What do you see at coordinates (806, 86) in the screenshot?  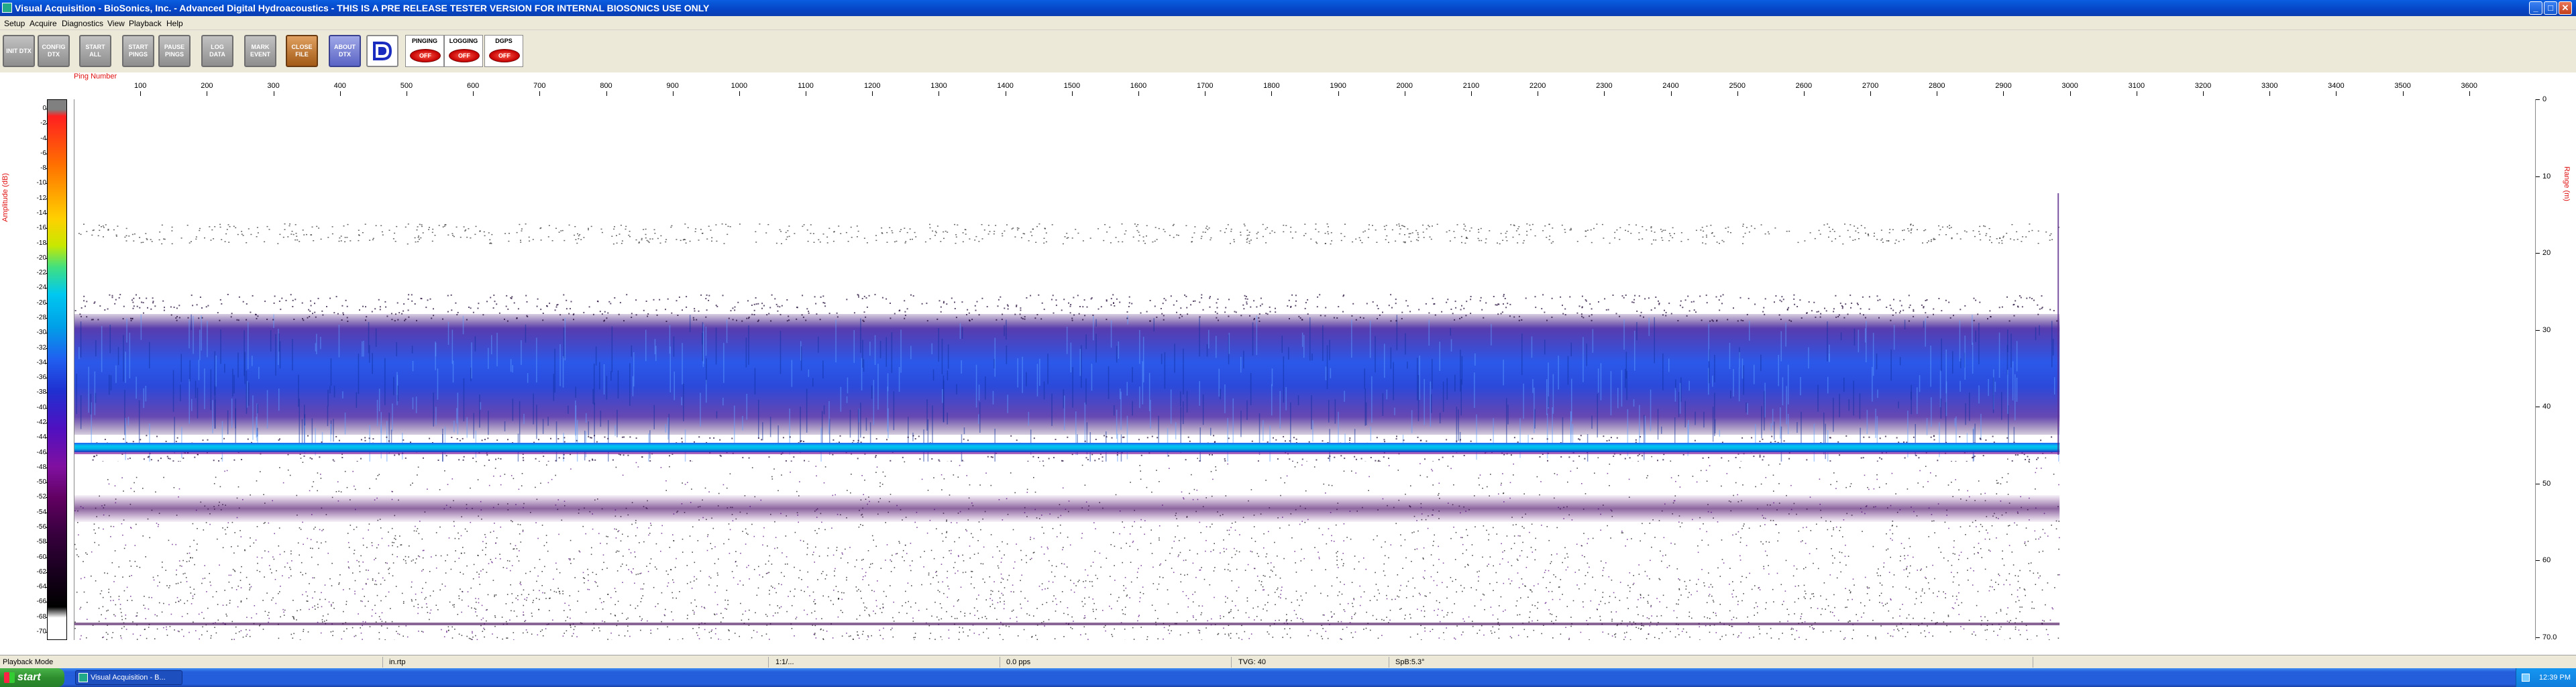 I see `ping-tick-label: 1100` at bounding box center [806, 86].